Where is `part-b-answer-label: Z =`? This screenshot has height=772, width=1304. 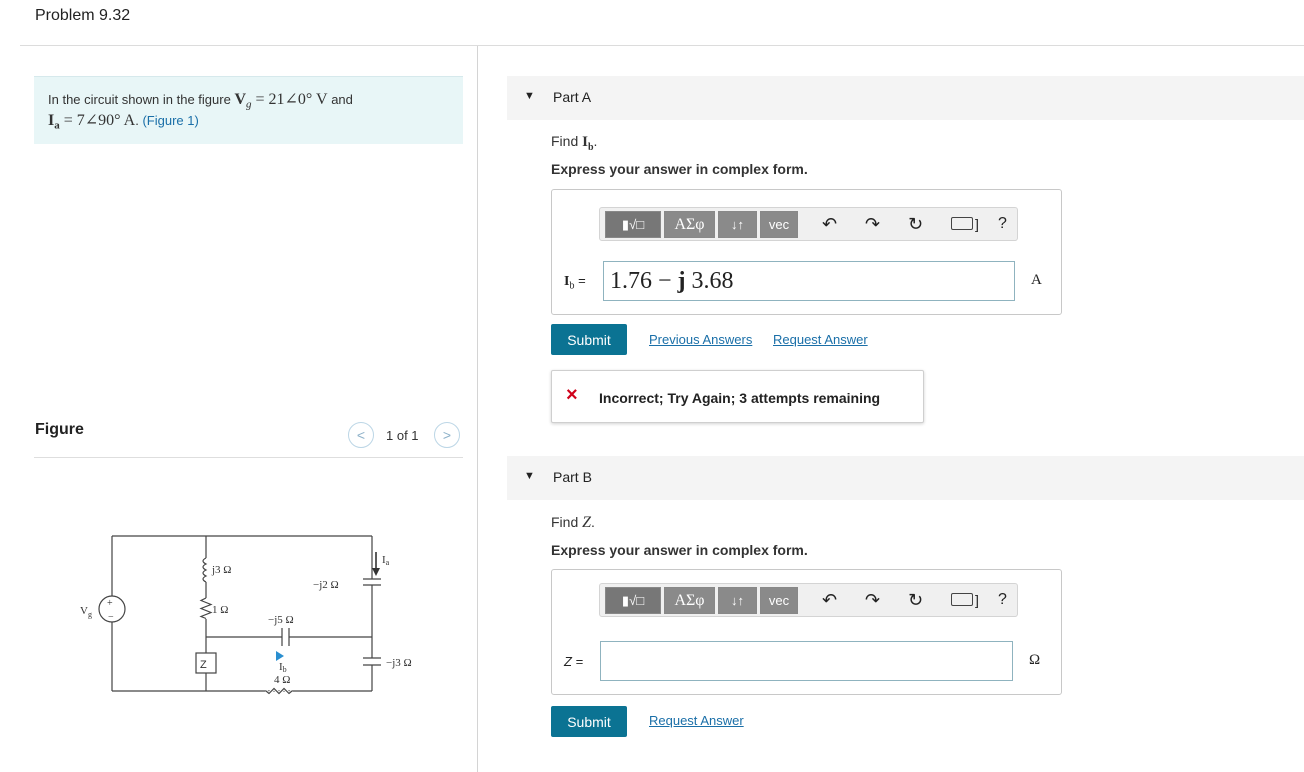 part-b-answer-label: Z = is located at coordinates (574, 661).